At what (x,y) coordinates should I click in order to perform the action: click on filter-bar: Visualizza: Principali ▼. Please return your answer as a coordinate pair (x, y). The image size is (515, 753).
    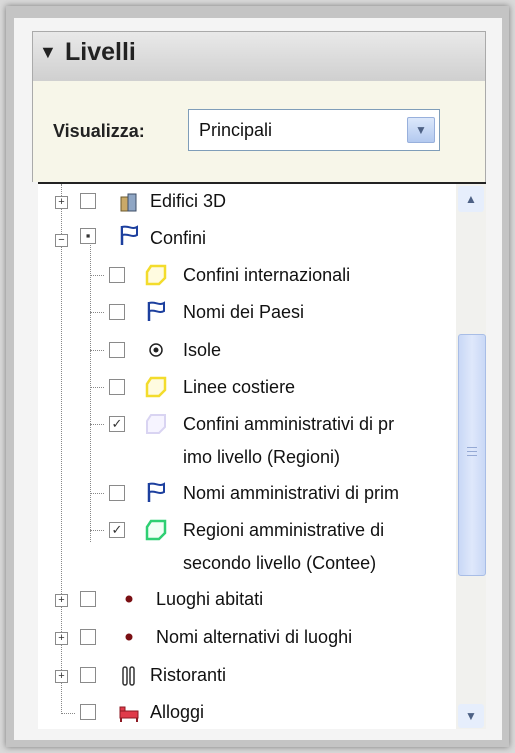
    Looking at the image, I should click on (259, 131).